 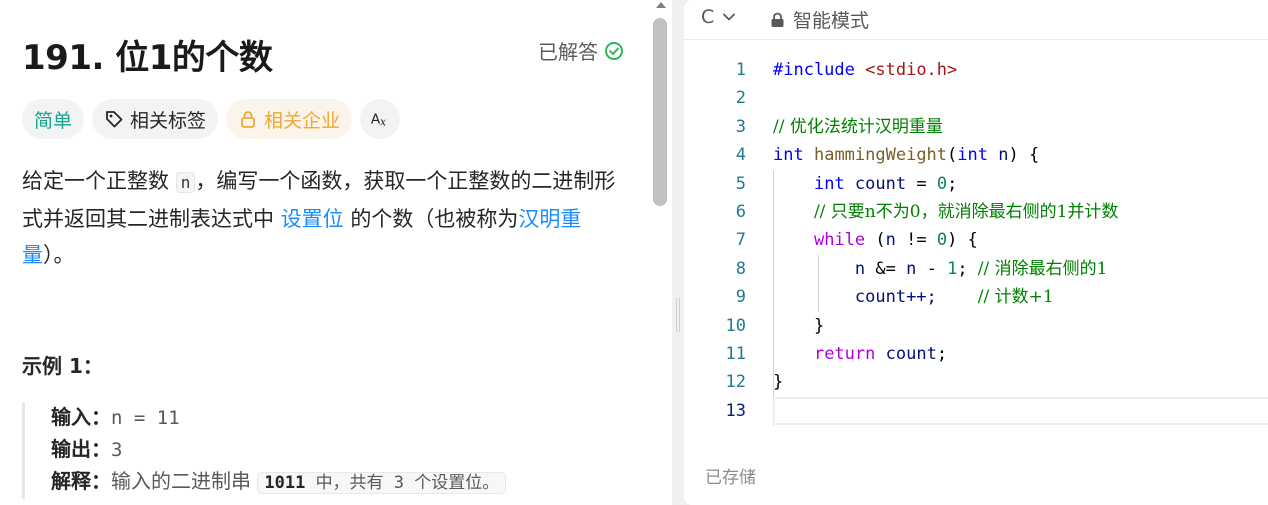 What do you see at coordinates (1020, 410) in the screenshot?
I see `current-line-highlight` at bounding box center [1020, 410].